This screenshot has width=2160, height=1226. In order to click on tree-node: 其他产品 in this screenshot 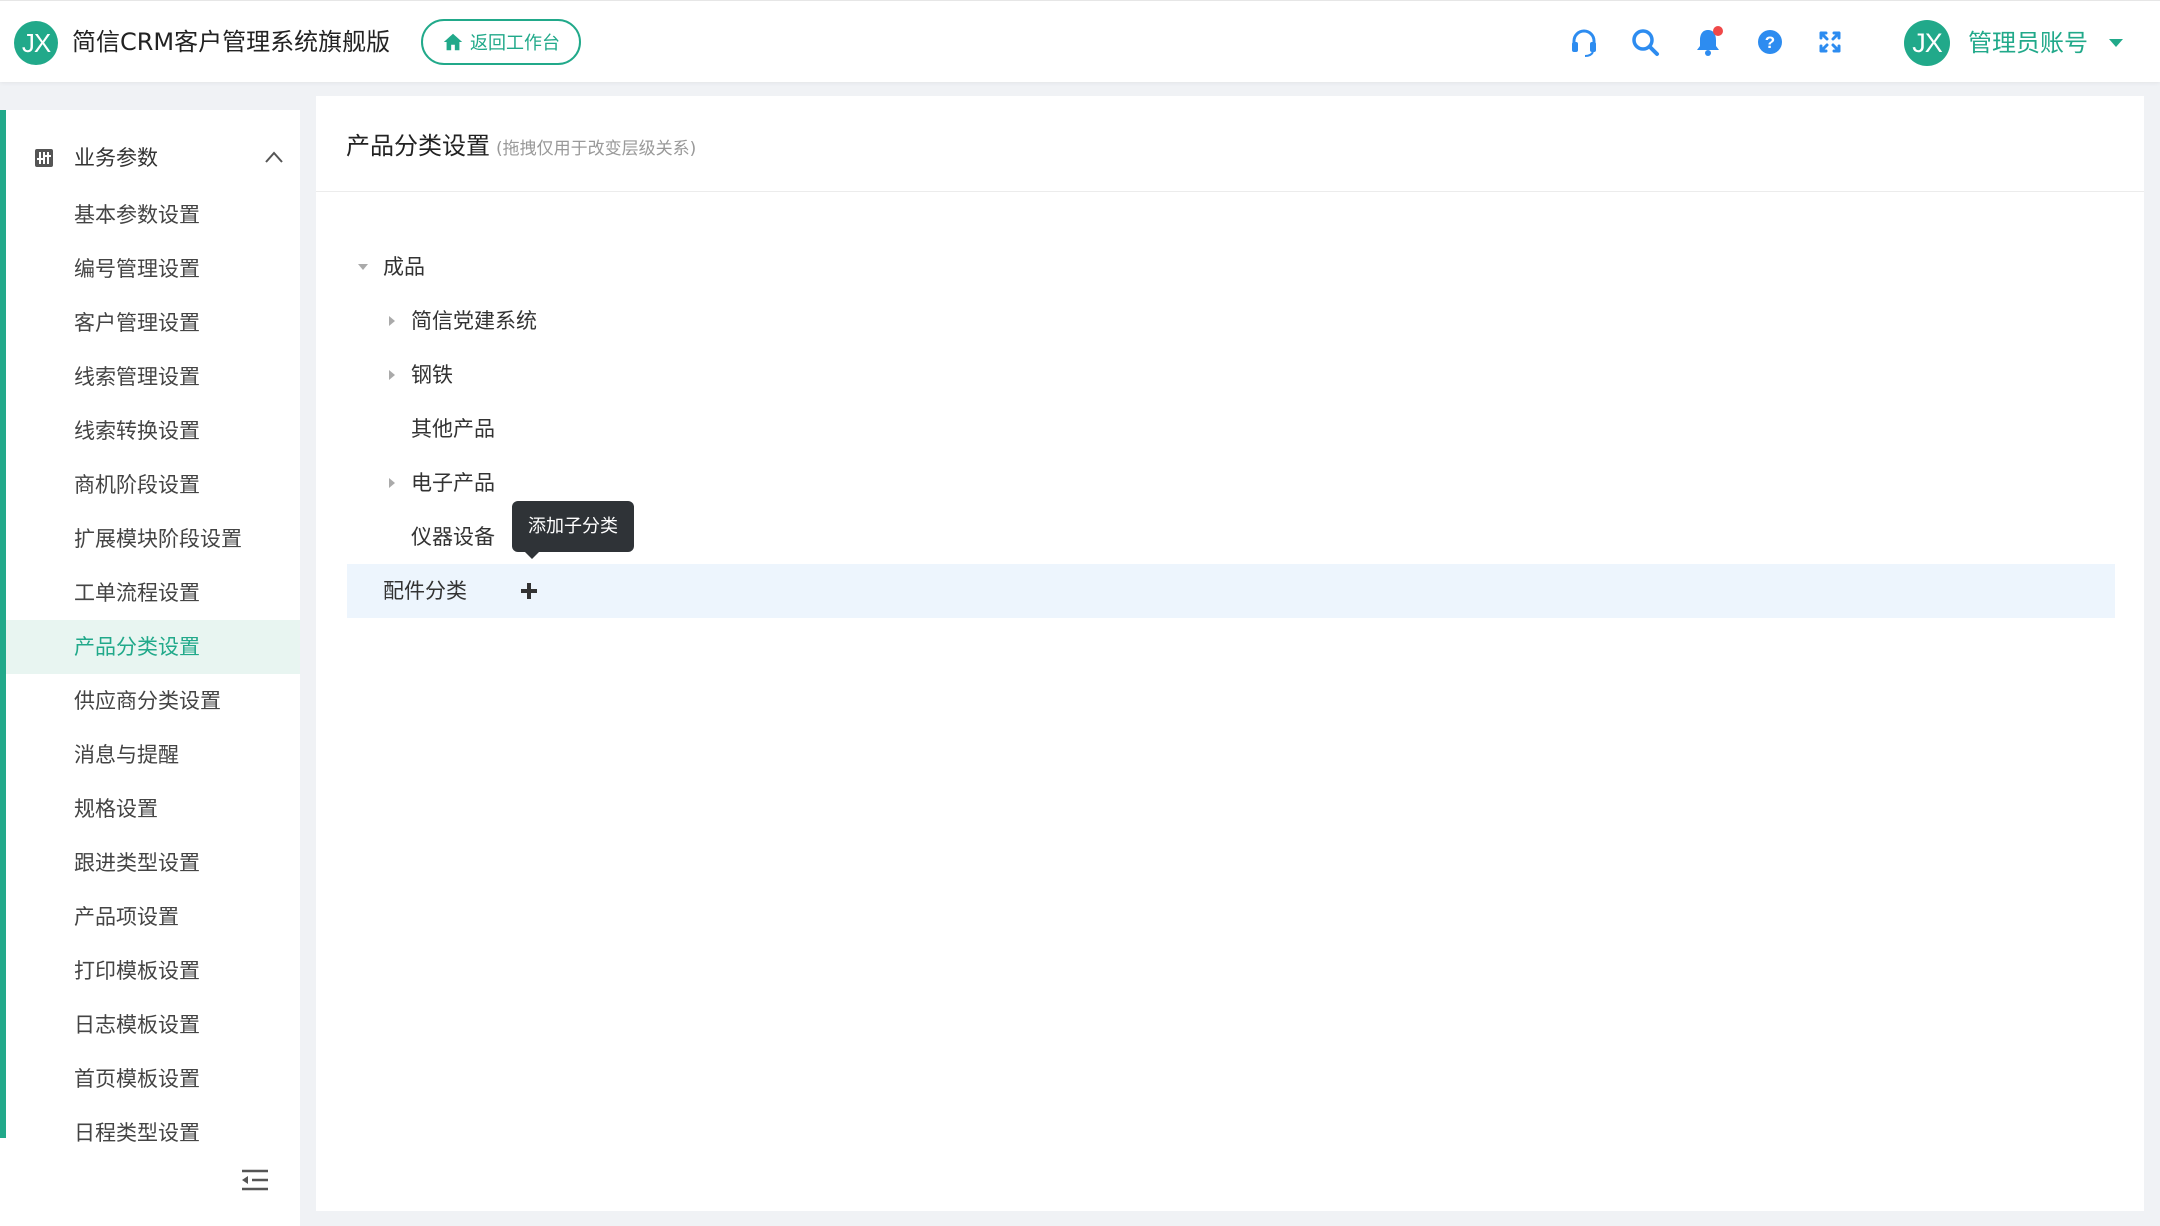, I will do `click(1231, 429)`.